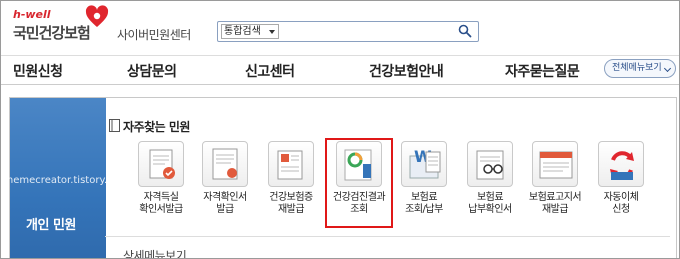  I want to click on tile-qualification-confirmation: 자격확인서 발급, so click(225, 178).